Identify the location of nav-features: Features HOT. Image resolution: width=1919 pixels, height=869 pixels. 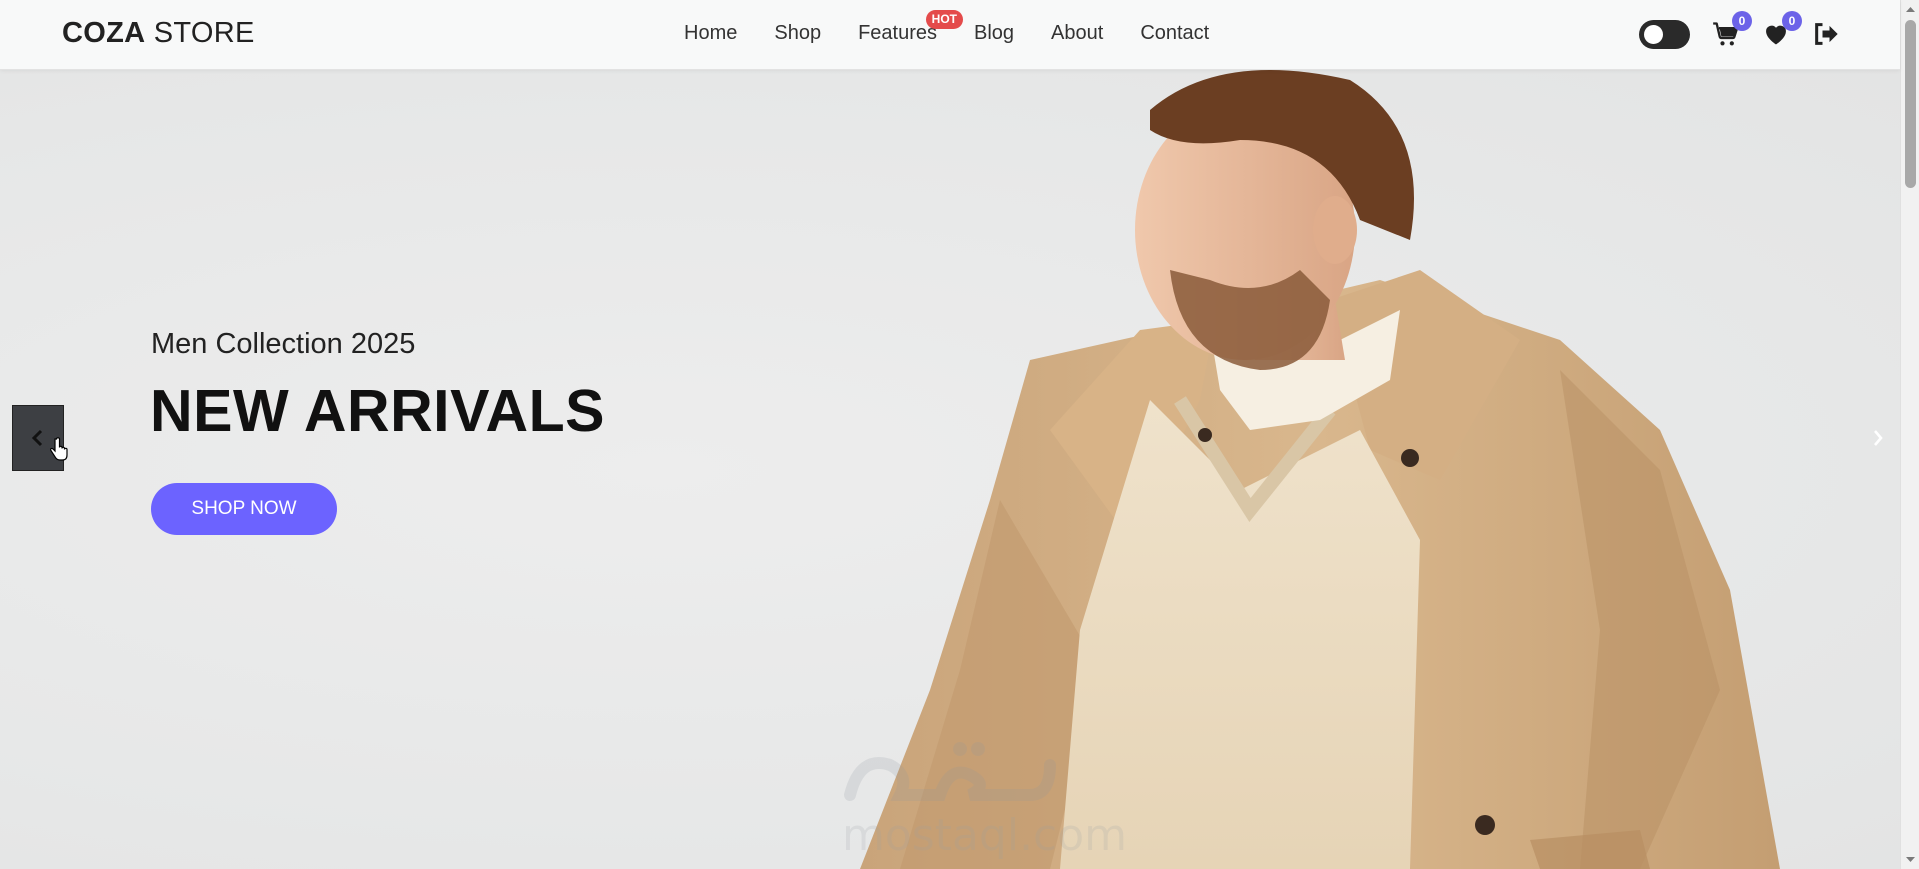
(911, 27).